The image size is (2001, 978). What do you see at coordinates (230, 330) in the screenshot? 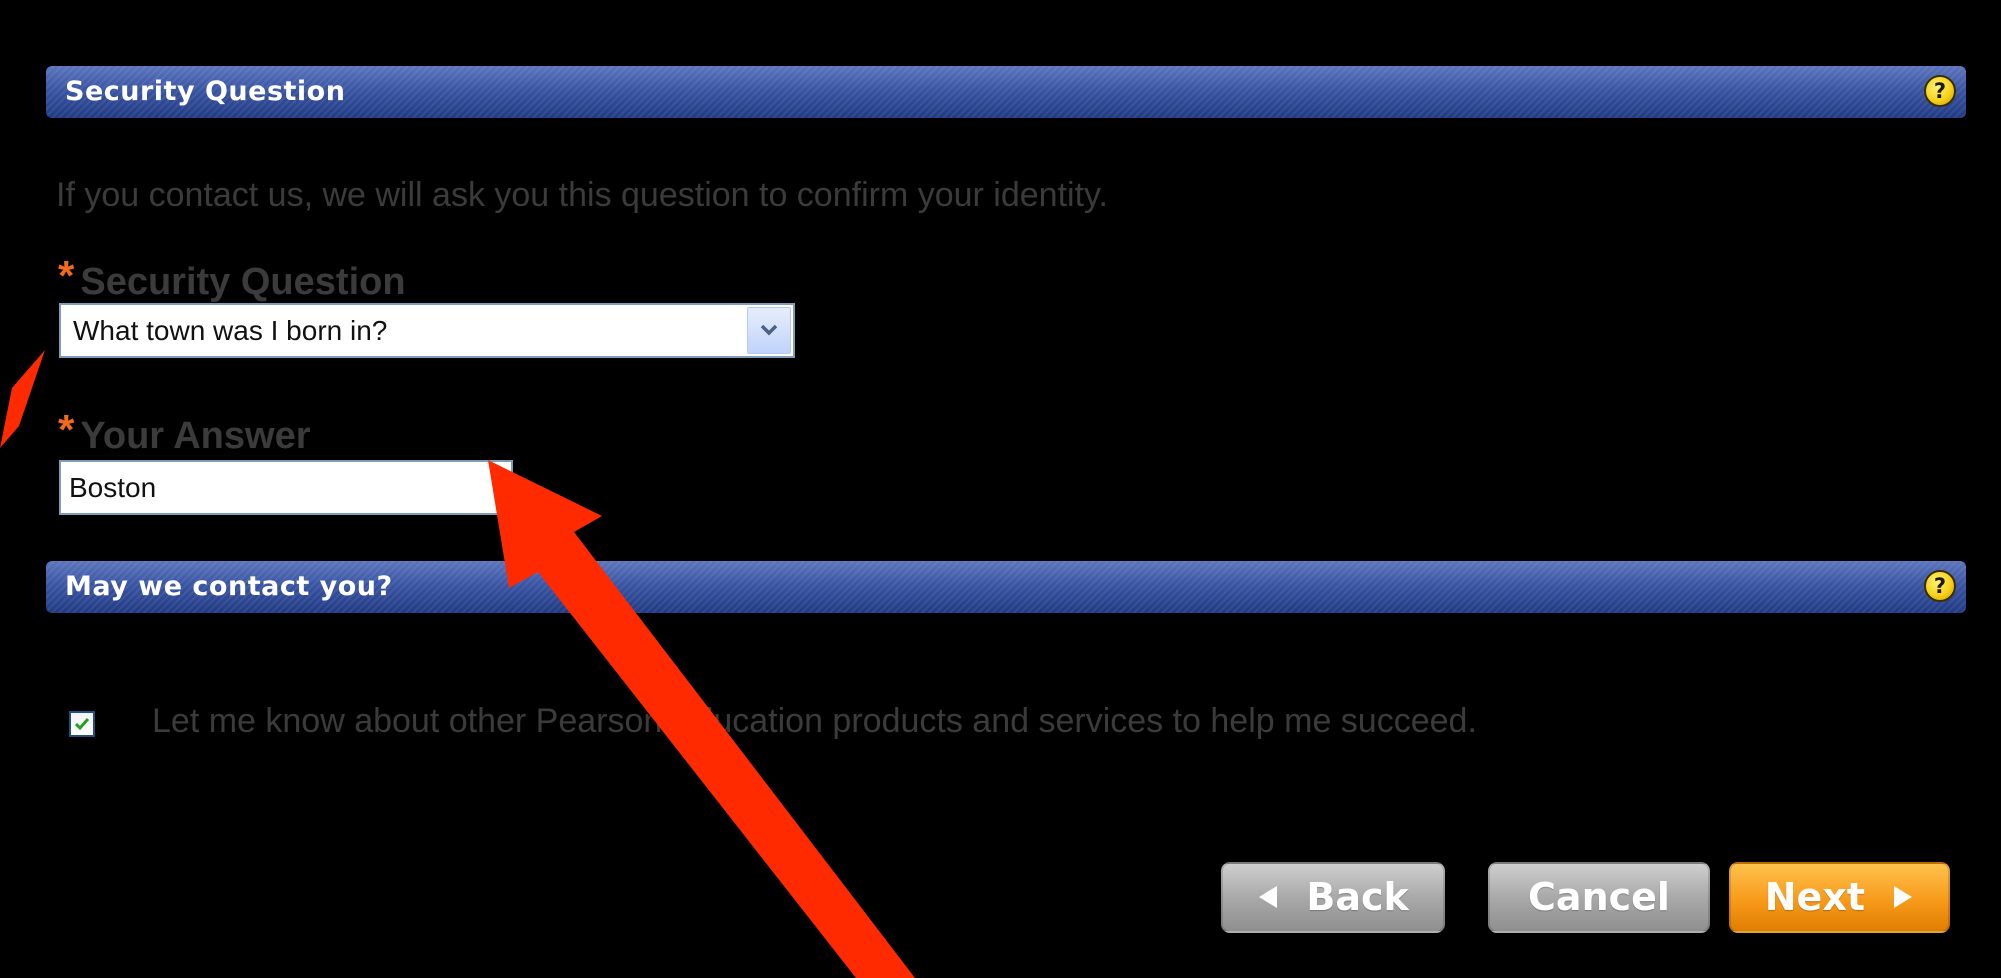
I see `security-question-value: What town was I born in?` at bounding box center [230, 330].